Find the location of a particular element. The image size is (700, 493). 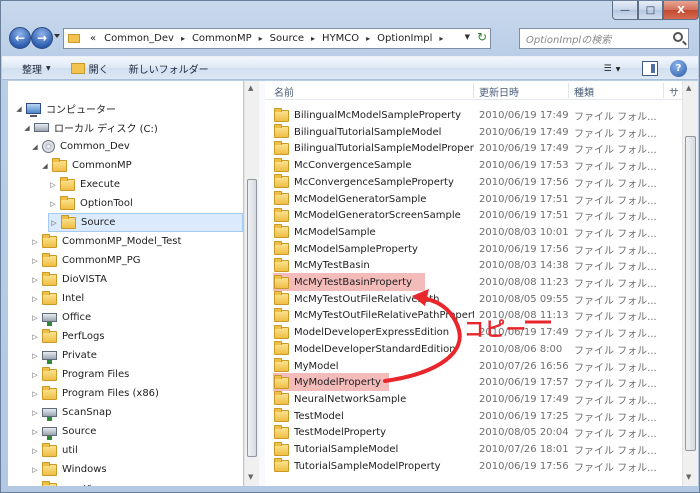

breadcrumb-common-dev: Common_Dev ▸ is located at coordinates (144, 38).